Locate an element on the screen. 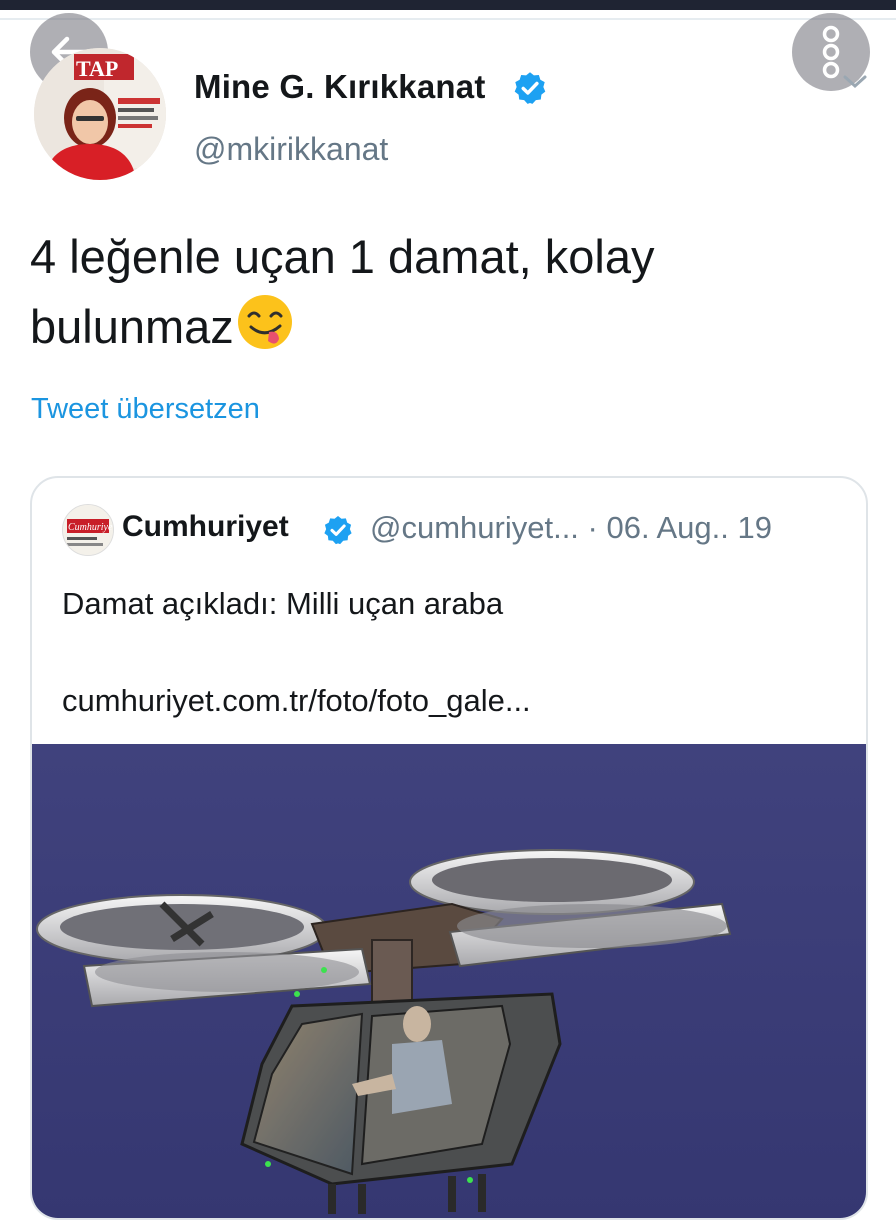 The image size is (896, 1220). tweet-text-content: 4 leğenle uçan 1 damat, kolay bulunmaz is located at coordinates (342, 291).